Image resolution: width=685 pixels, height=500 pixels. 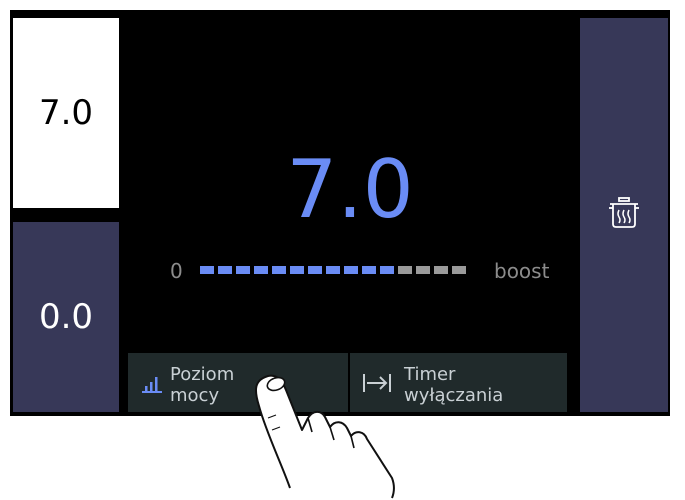 I want to click on pot-icon, so click(x=624, y=215).